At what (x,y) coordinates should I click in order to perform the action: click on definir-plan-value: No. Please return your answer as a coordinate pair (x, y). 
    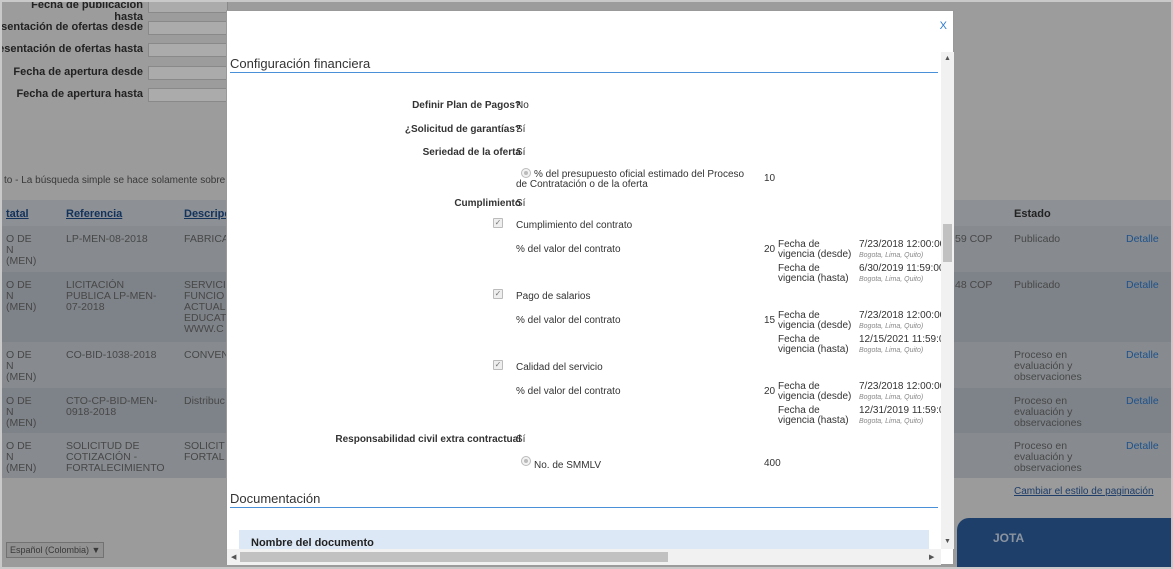
    Looking at the image, I should click on (522, 105).